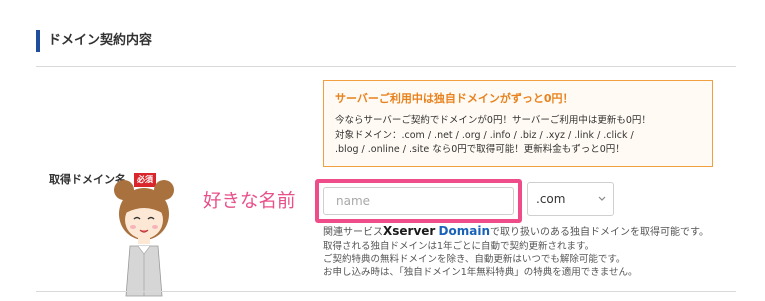  Describe the element at coordinates (386, 291) in the screenshot. I see `section-divider-bottom` at that location.